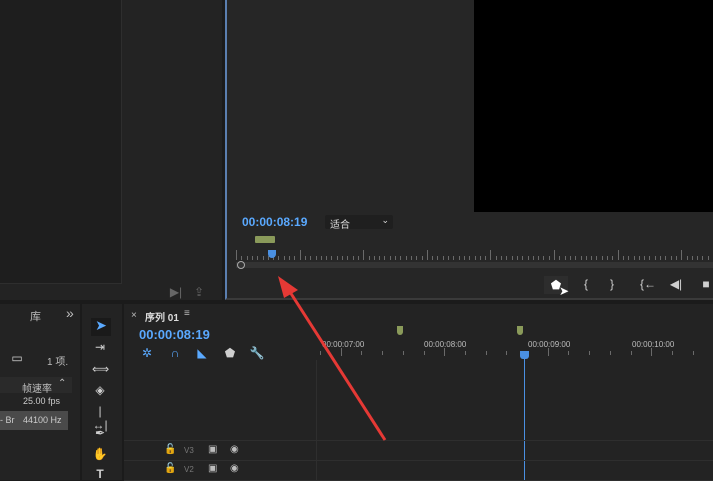 The image size is (713, 481). I want to click on annotation-arrow, so click(332, 358).